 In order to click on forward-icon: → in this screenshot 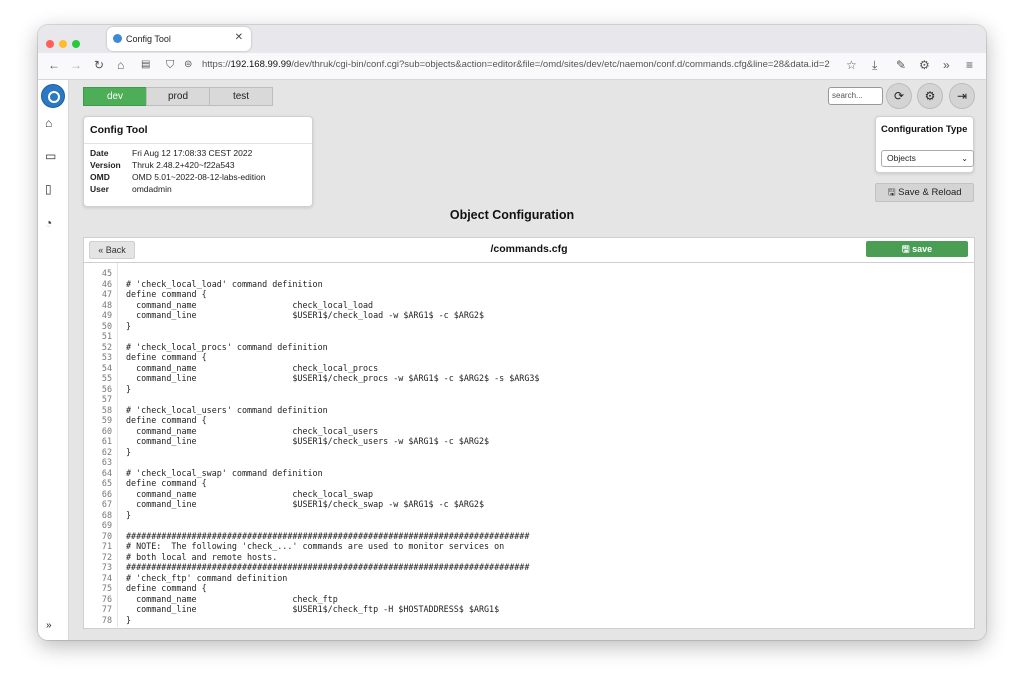, I will do `click(76, 65)`.